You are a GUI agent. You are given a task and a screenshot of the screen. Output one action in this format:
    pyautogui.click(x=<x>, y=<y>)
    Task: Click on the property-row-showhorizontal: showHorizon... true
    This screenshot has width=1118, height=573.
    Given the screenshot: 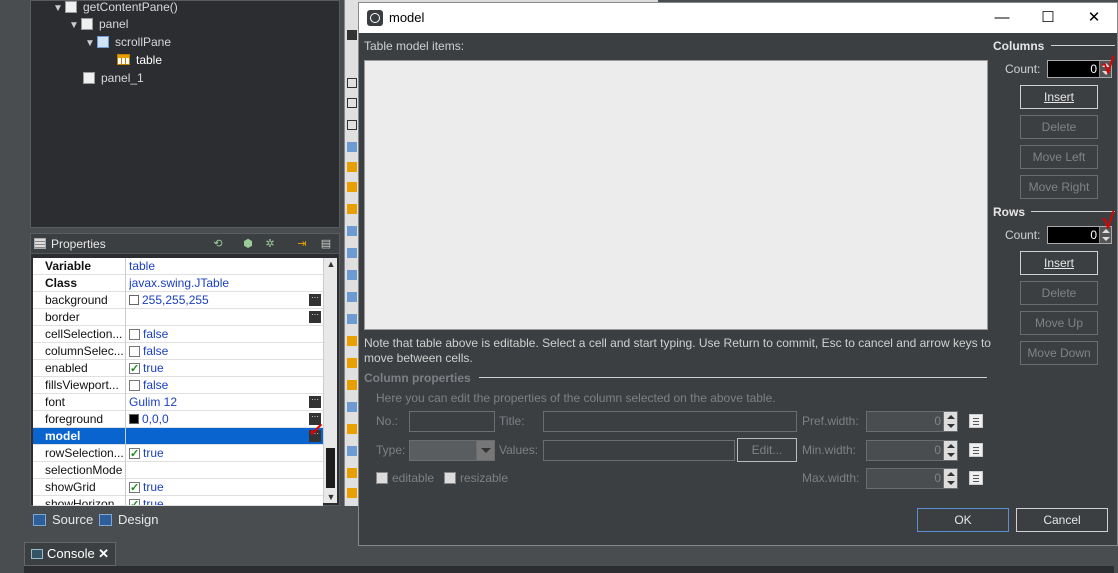 What is the action you would take?
    pyautogui.click(x=178, y=501)
    